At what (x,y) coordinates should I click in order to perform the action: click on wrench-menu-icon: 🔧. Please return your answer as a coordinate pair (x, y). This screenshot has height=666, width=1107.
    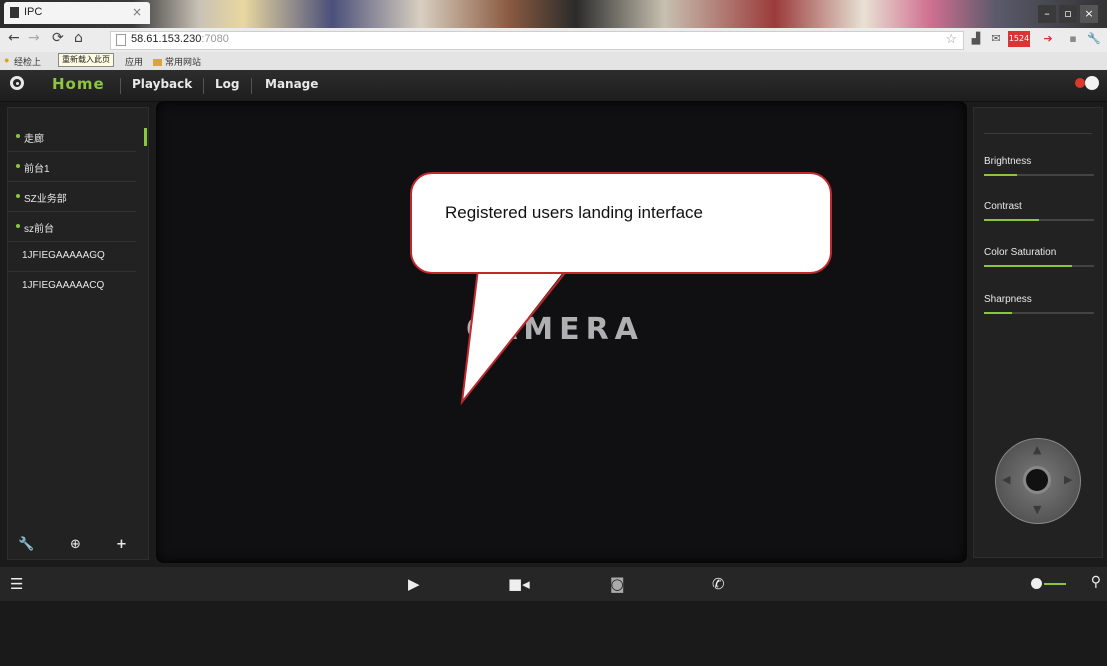
    Looking at the image, I should click on (1094, 39).